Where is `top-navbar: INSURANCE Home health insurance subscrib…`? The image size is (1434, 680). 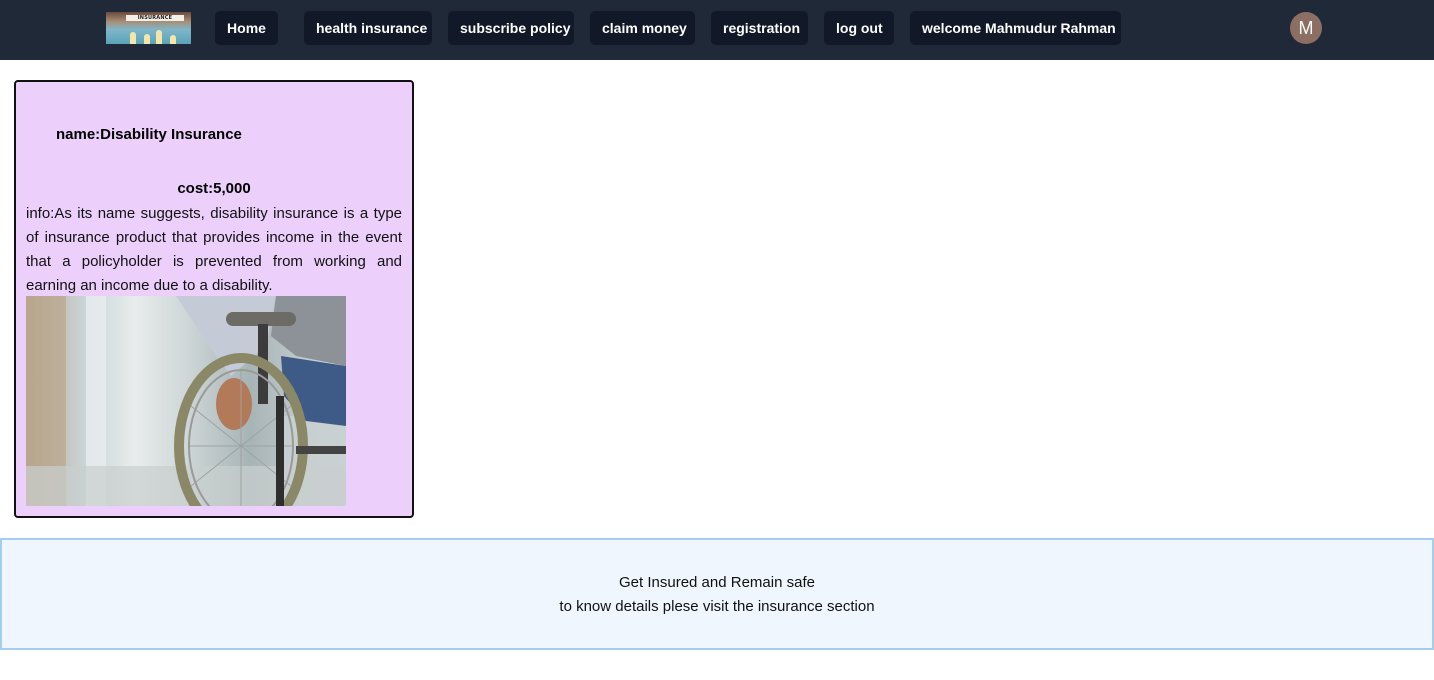 top-navbar: INSURANCE Home health insurance subscrib… is located at coordinates (717, 30).